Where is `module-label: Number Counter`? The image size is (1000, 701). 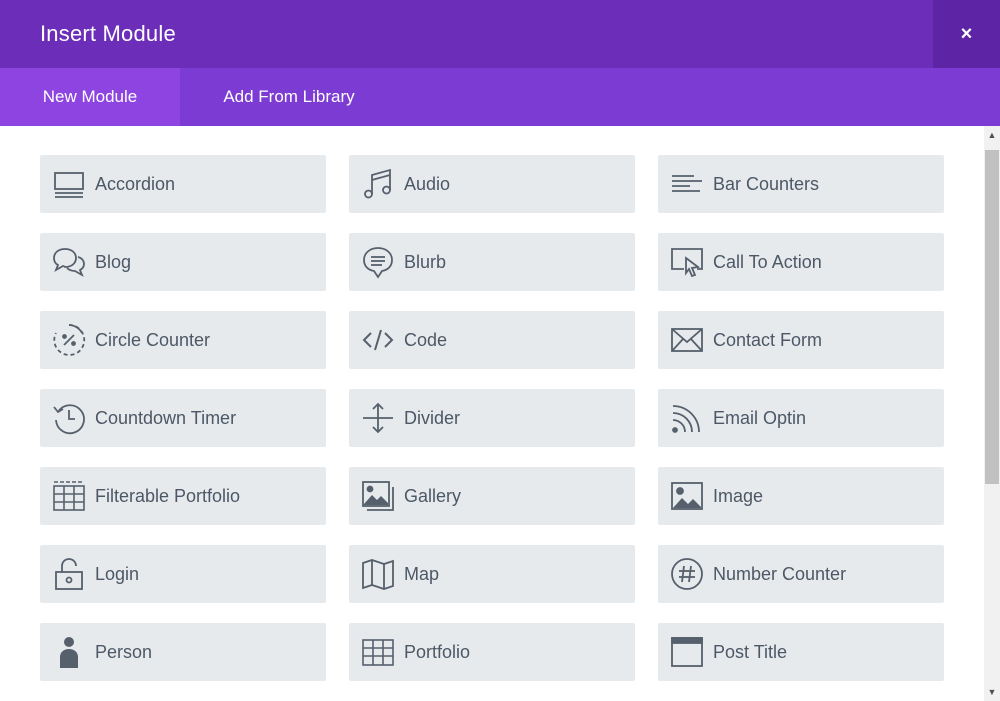 module-label: Number Counter is located at coordinates (780, 573).